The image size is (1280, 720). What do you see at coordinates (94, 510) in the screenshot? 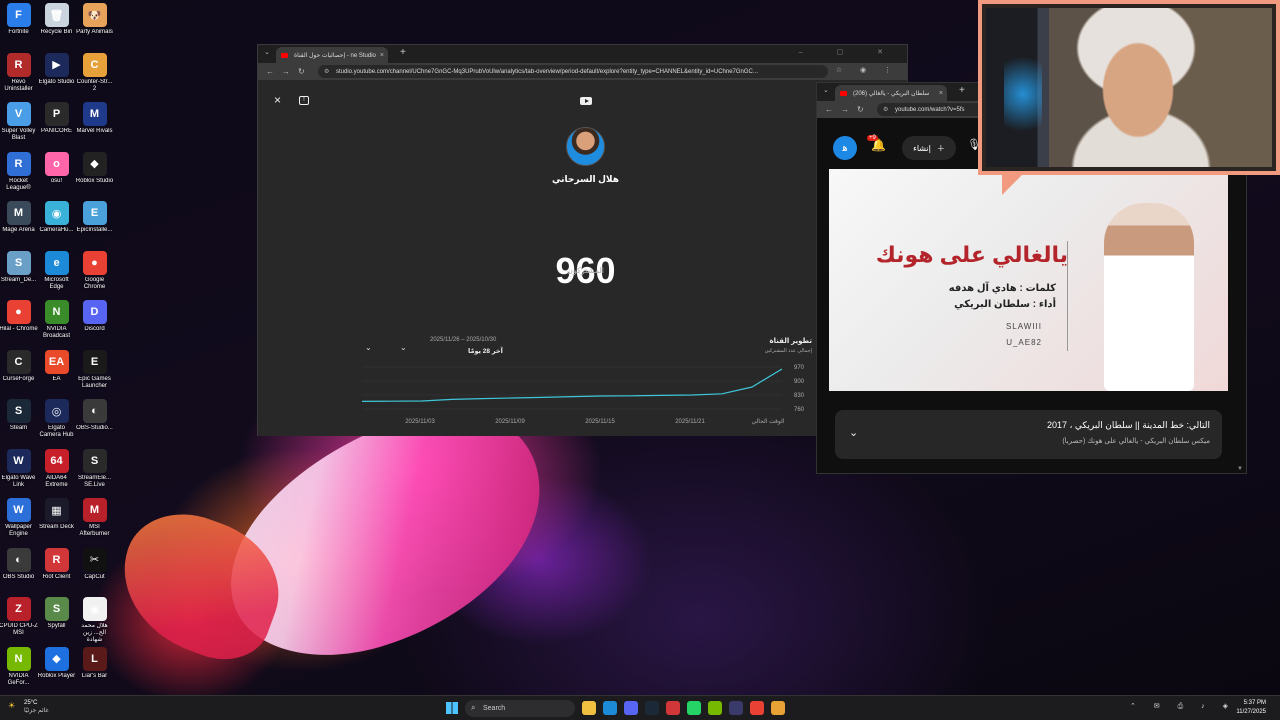
I see `msi-afterburner-icon: M` at bounding box center [94, 510].